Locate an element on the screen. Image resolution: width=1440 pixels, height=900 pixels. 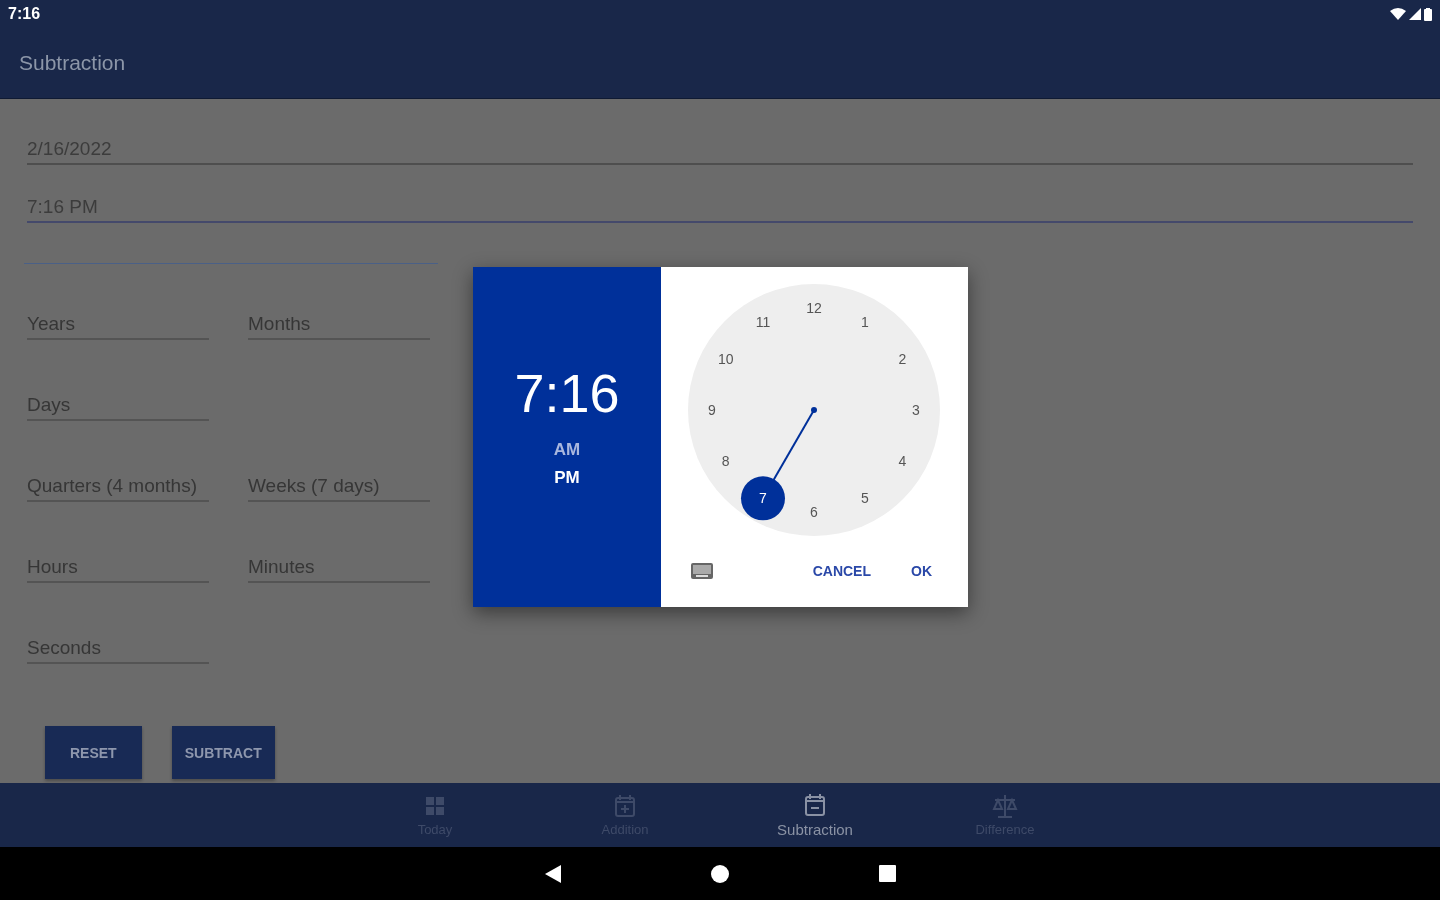
time-display: 7:16 is located at coordinates (567, 393).